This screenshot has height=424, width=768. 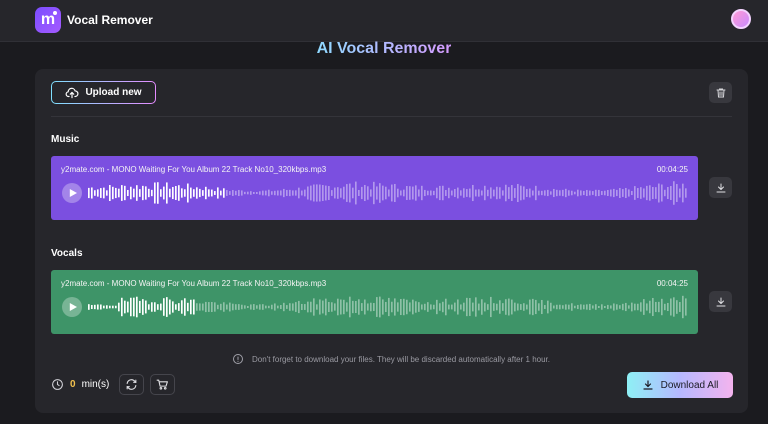 I want to click on user-avatar, so click(x=741, y=19).